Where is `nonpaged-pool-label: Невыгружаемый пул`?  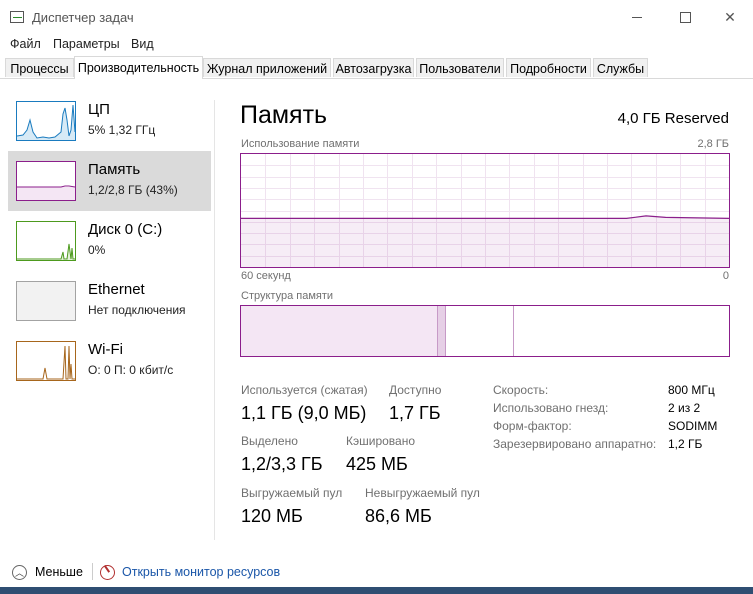 nonpaged-pool-label: Невыгружаемый пул is located at coordinates (422, 493).